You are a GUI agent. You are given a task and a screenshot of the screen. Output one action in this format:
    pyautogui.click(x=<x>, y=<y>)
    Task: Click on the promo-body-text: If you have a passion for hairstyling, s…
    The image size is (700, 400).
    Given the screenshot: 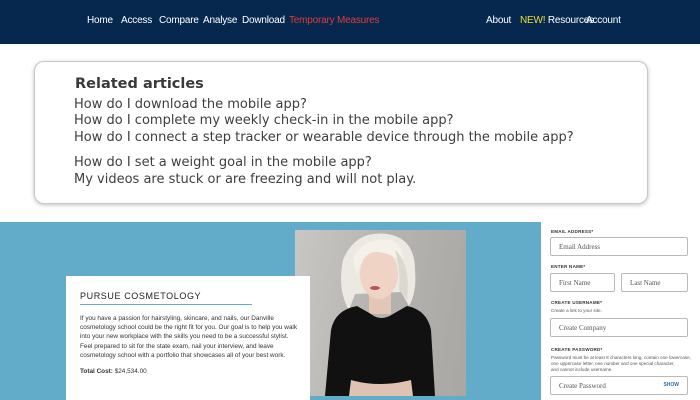 What is the action you would take?
    pyautogui.click(x=189, y=337)
    